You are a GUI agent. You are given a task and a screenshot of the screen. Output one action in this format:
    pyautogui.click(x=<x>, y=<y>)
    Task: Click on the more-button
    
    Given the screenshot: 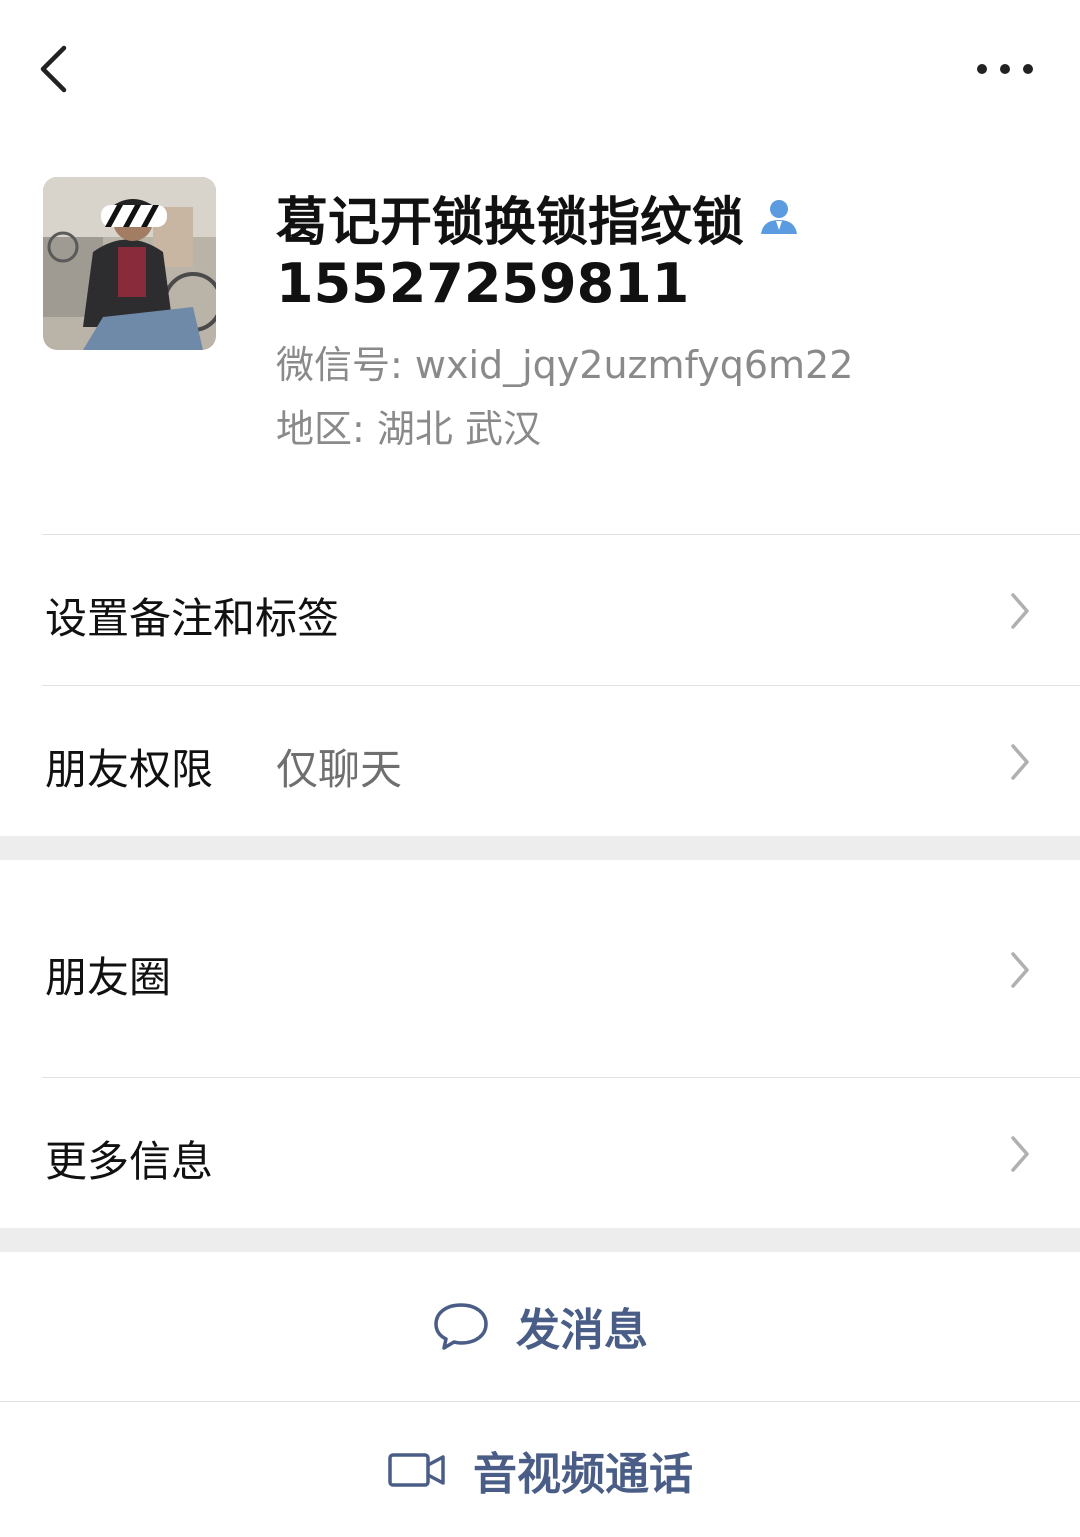 What is the action you would take?
    pyautogui.click(x=1005, y=70)
    